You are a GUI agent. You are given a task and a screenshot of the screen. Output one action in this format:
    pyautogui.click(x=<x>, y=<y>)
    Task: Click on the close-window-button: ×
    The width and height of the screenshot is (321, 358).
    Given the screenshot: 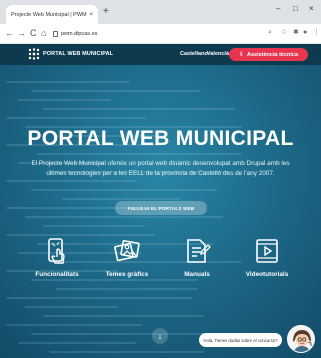 What is the action you would take?
    pyautogui.click(x=311, y=9)
    